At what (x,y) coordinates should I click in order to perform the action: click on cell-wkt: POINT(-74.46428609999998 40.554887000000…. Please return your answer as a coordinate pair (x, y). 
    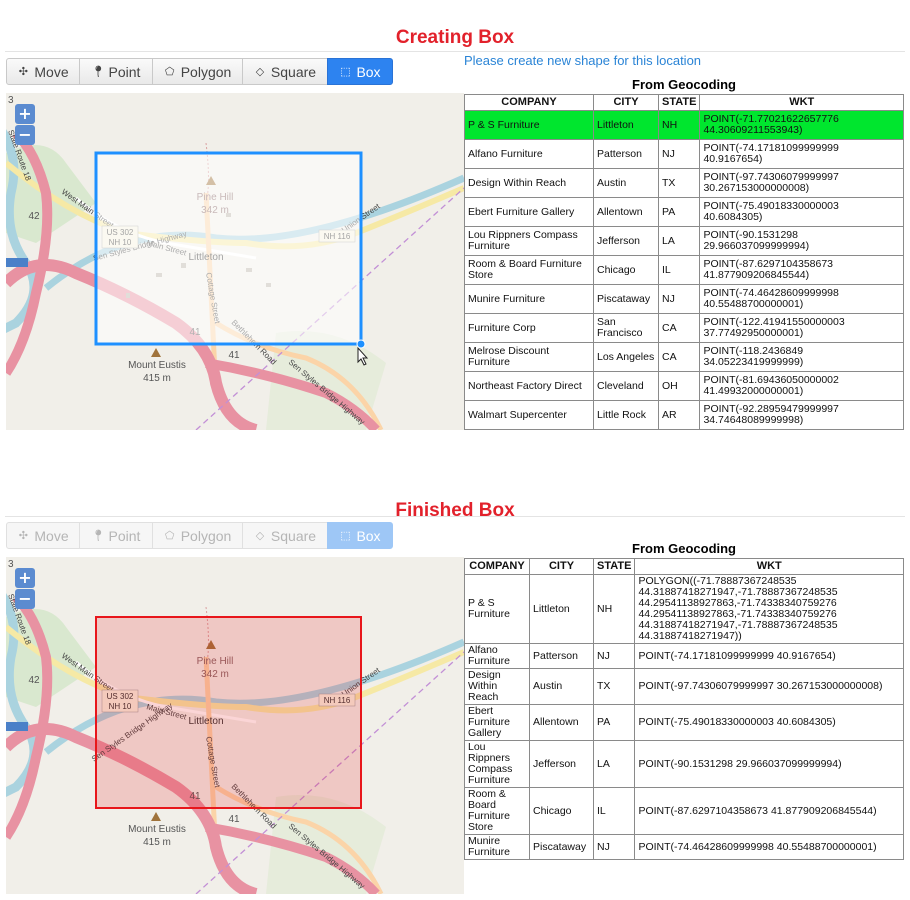
    Looking at the image, I should click on (801, 299).